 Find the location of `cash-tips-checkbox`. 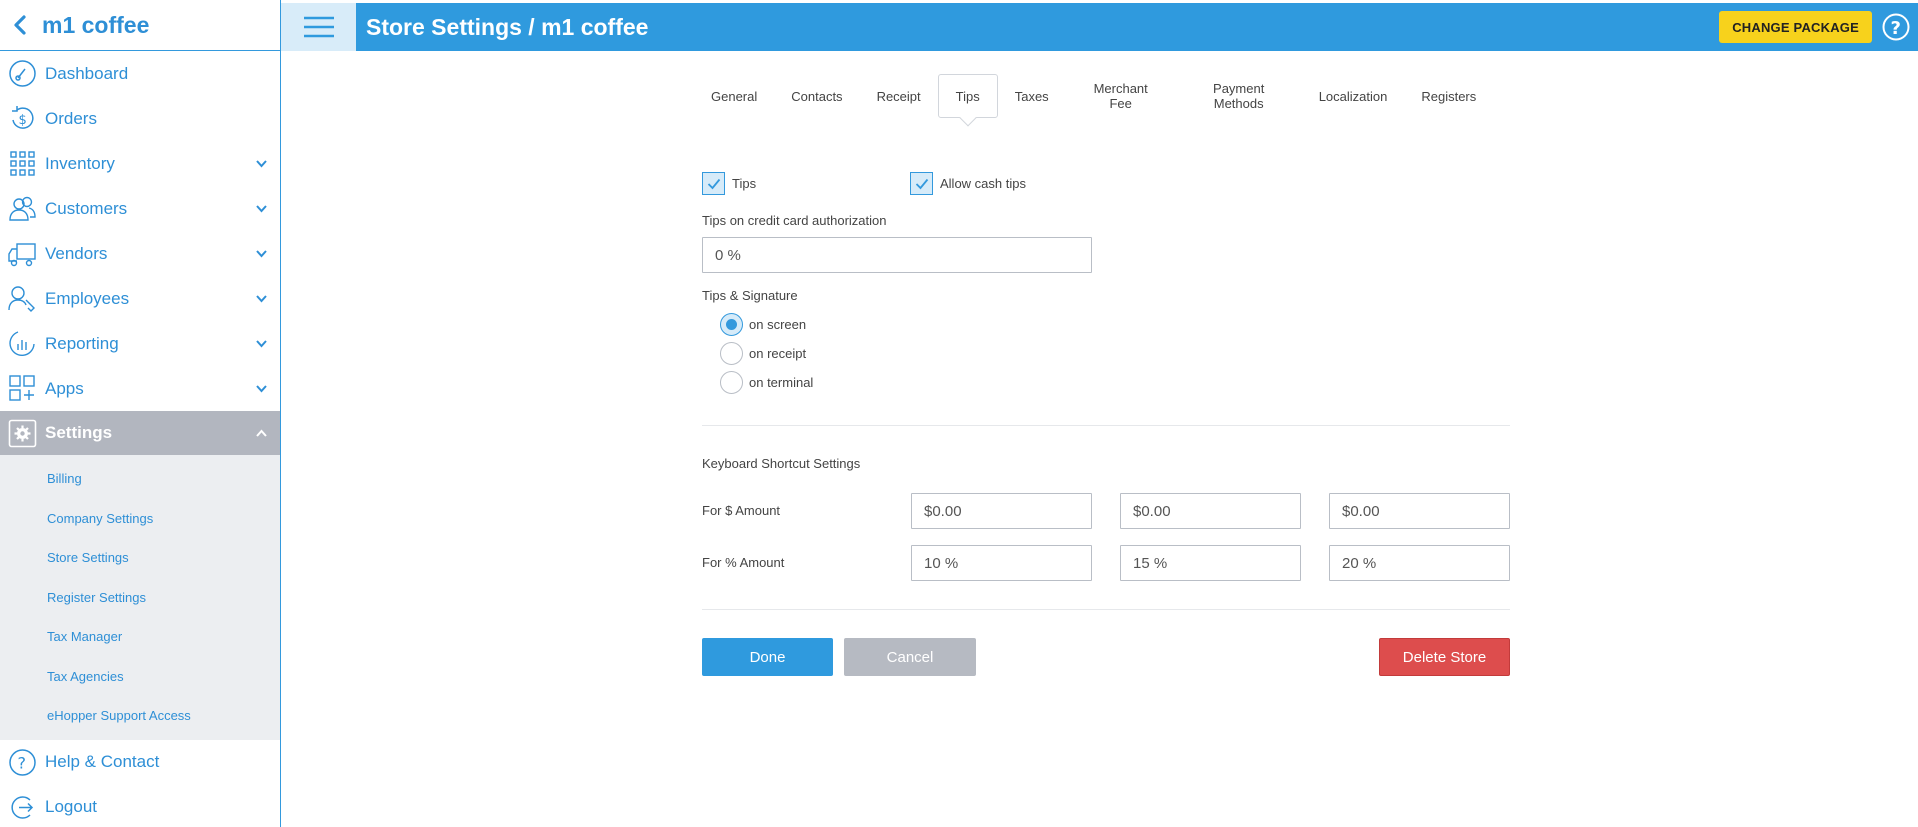

cash-tips-checkbox is located at coordinates (921, 183).